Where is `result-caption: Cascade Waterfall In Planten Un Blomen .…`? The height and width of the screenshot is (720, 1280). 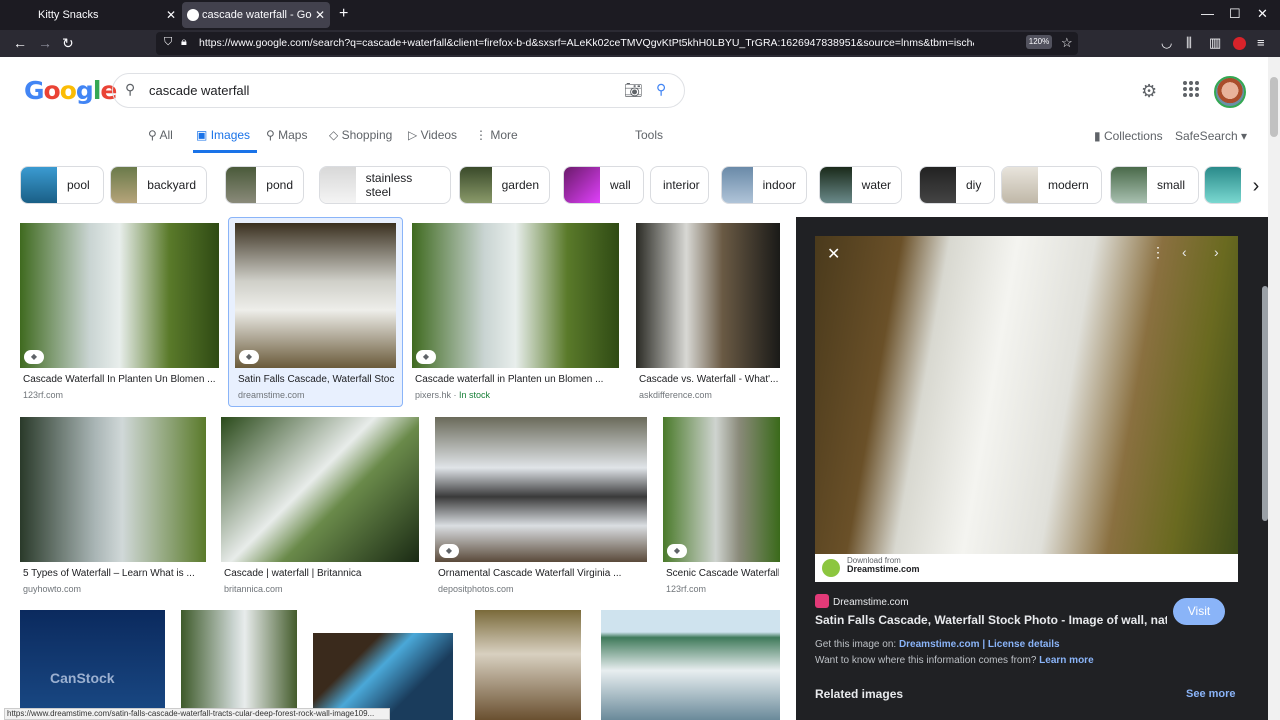 result-caption: Cascade Waterfall In Planten Un Blomen .… is located at coordinates (120, 379).